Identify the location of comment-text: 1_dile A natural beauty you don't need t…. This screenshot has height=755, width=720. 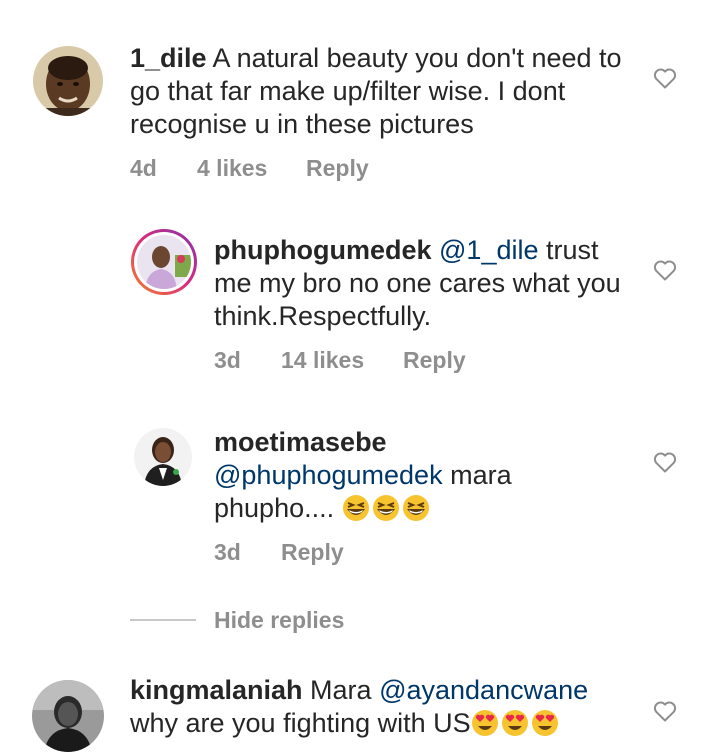
(382, 91).